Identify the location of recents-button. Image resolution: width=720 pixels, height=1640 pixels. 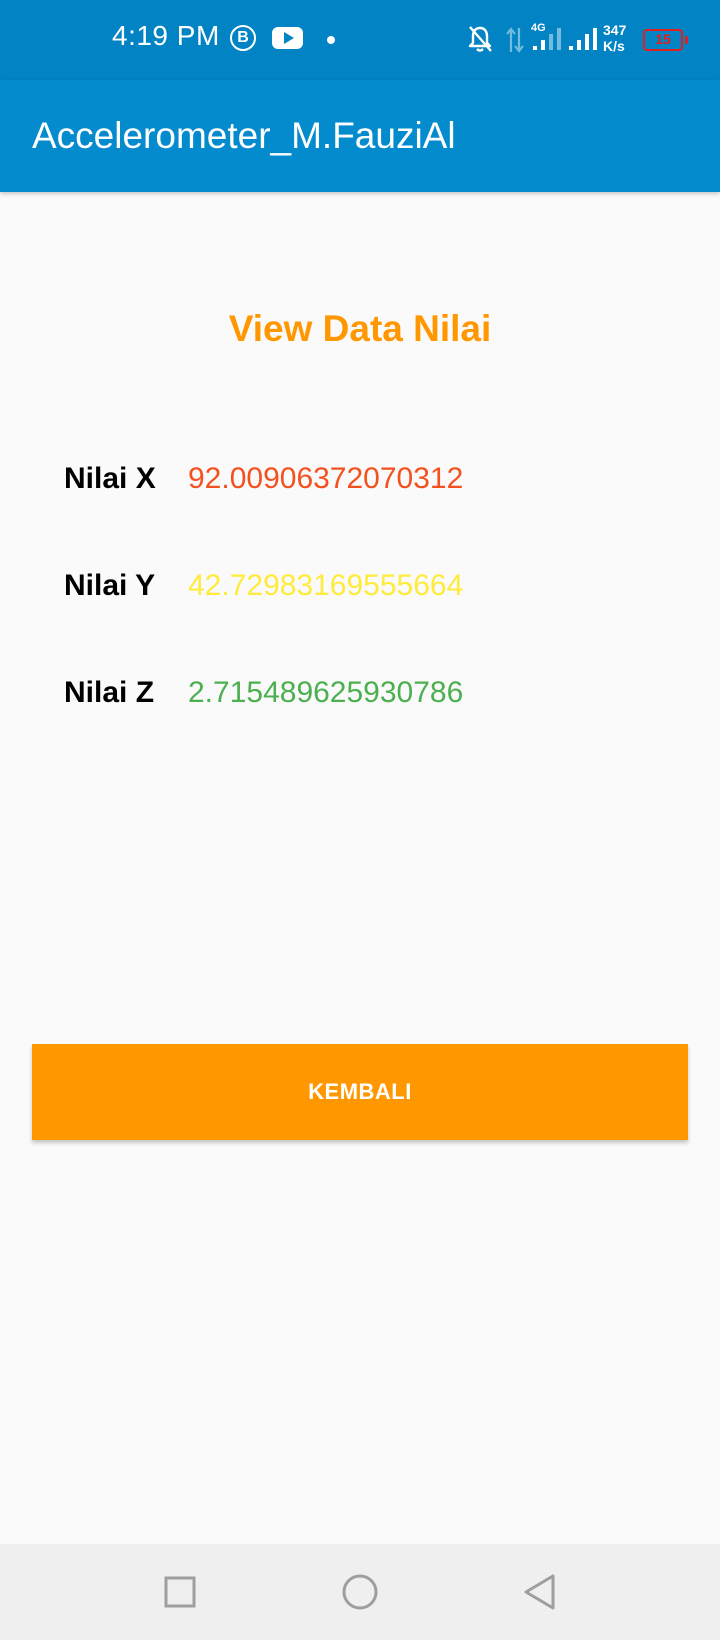
(180, 1592).